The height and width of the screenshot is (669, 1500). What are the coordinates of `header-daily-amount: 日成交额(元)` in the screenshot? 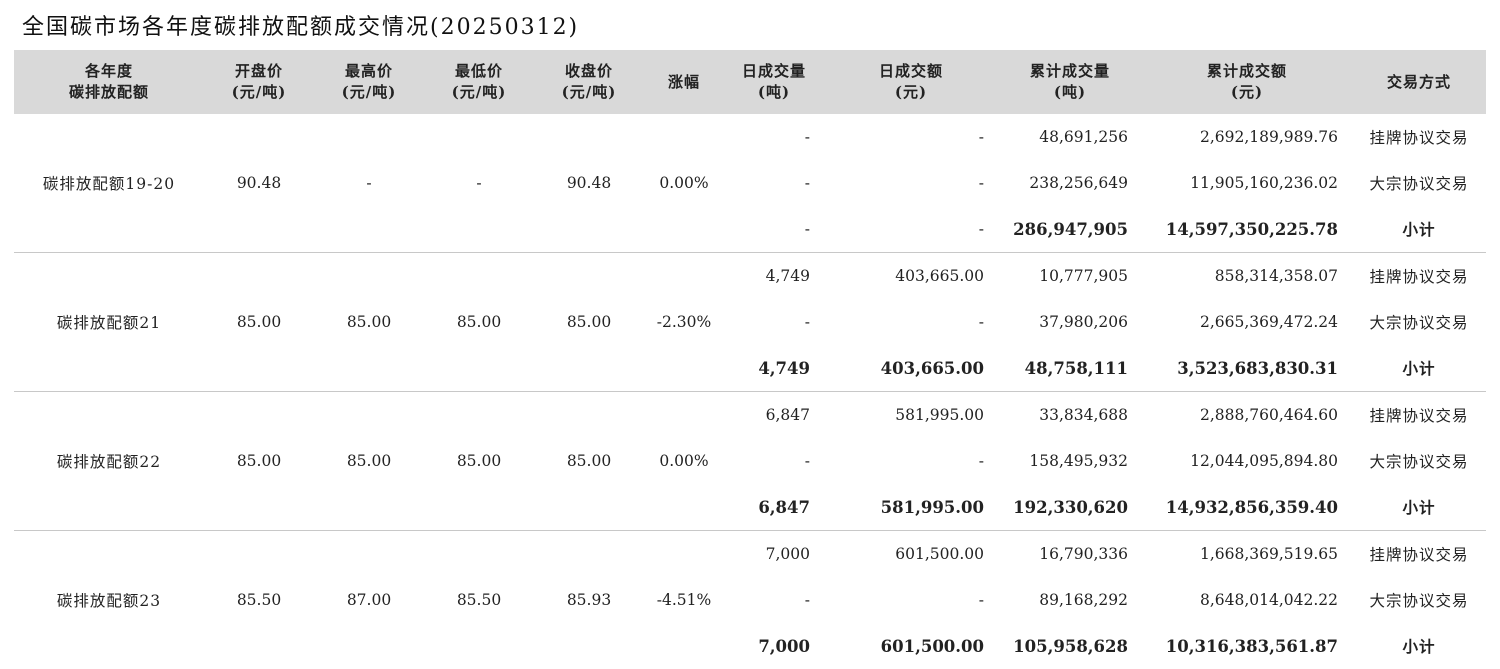 It's located at (911, 82).